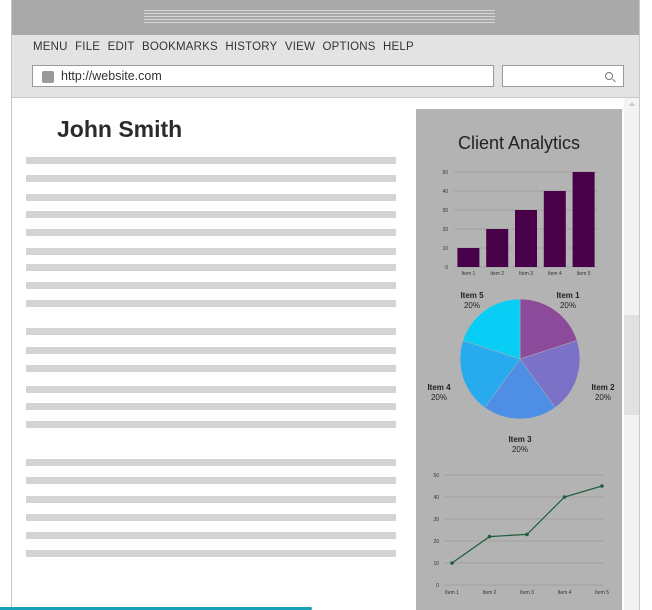 The height and width of the screenshot is (610, 652). What do you see at coordinates (527, 524) in the screenshot?
I see `line-series` at bounding box center [527, 524].